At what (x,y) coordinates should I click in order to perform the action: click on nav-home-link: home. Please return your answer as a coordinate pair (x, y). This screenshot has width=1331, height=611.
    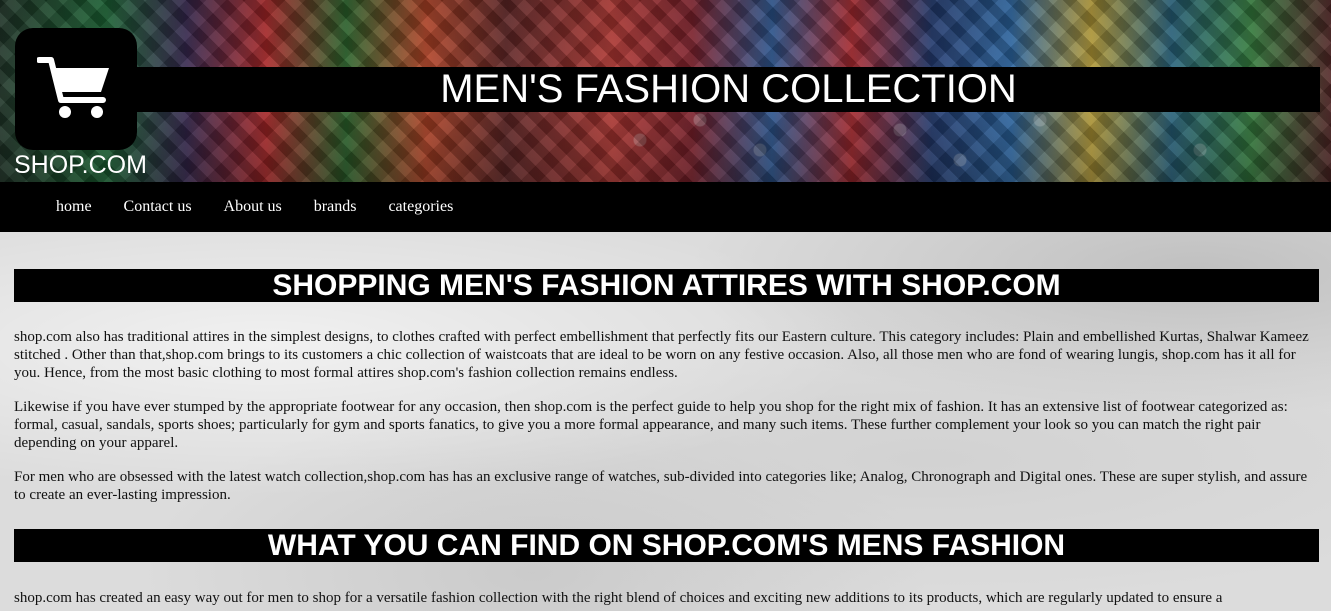
    Looking at the image, I should click on (74, 207).